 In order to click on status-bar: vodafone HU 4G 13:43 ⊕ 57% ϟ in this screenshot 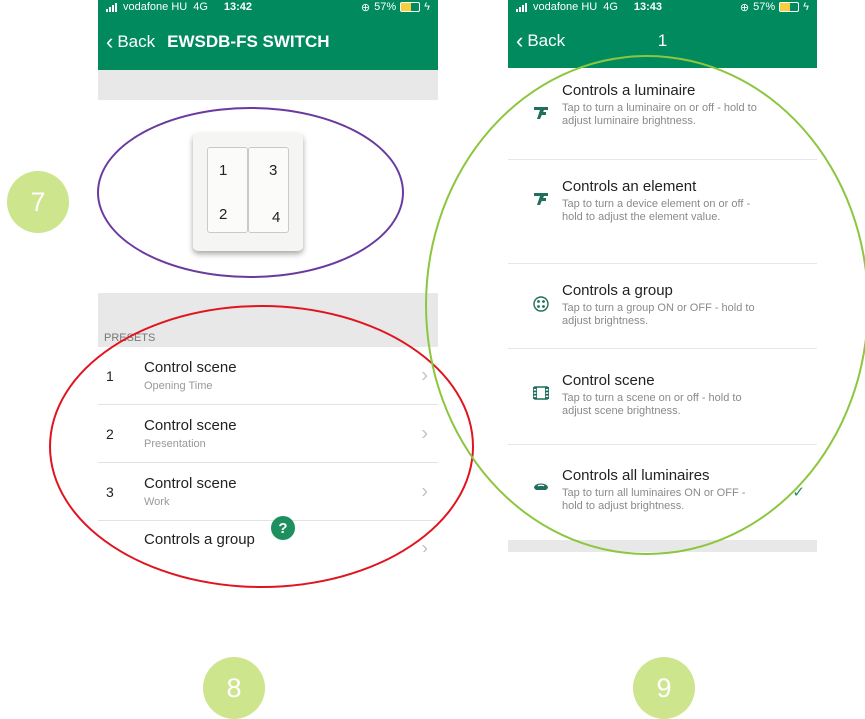, I will do `click(662, 7)`.